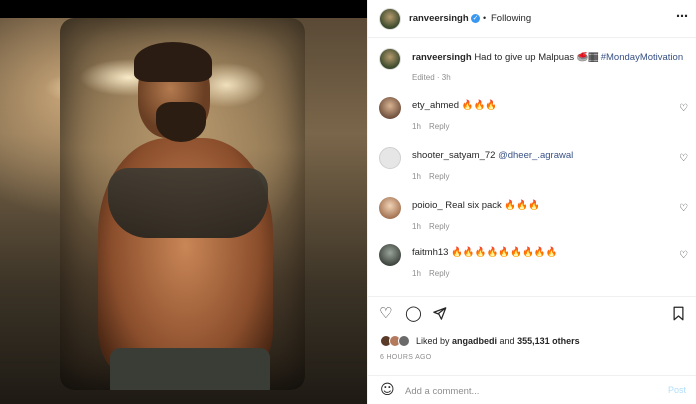  I want to click on comment-username: ety_ahmed, so click(435, 105).